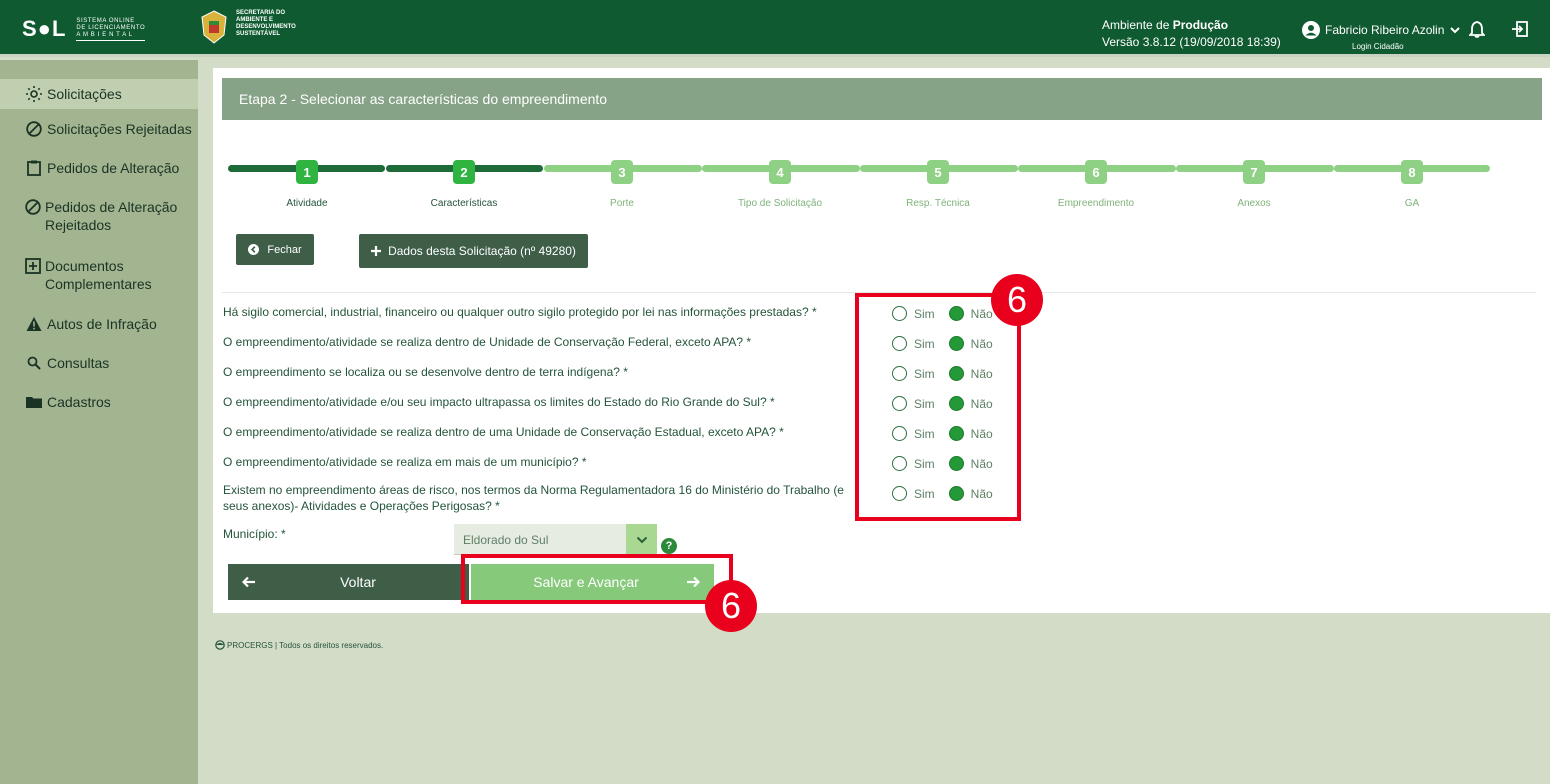 The height and width of the screenshot is (784, 1550). I want to click on user-icon, so click(1311, 30).